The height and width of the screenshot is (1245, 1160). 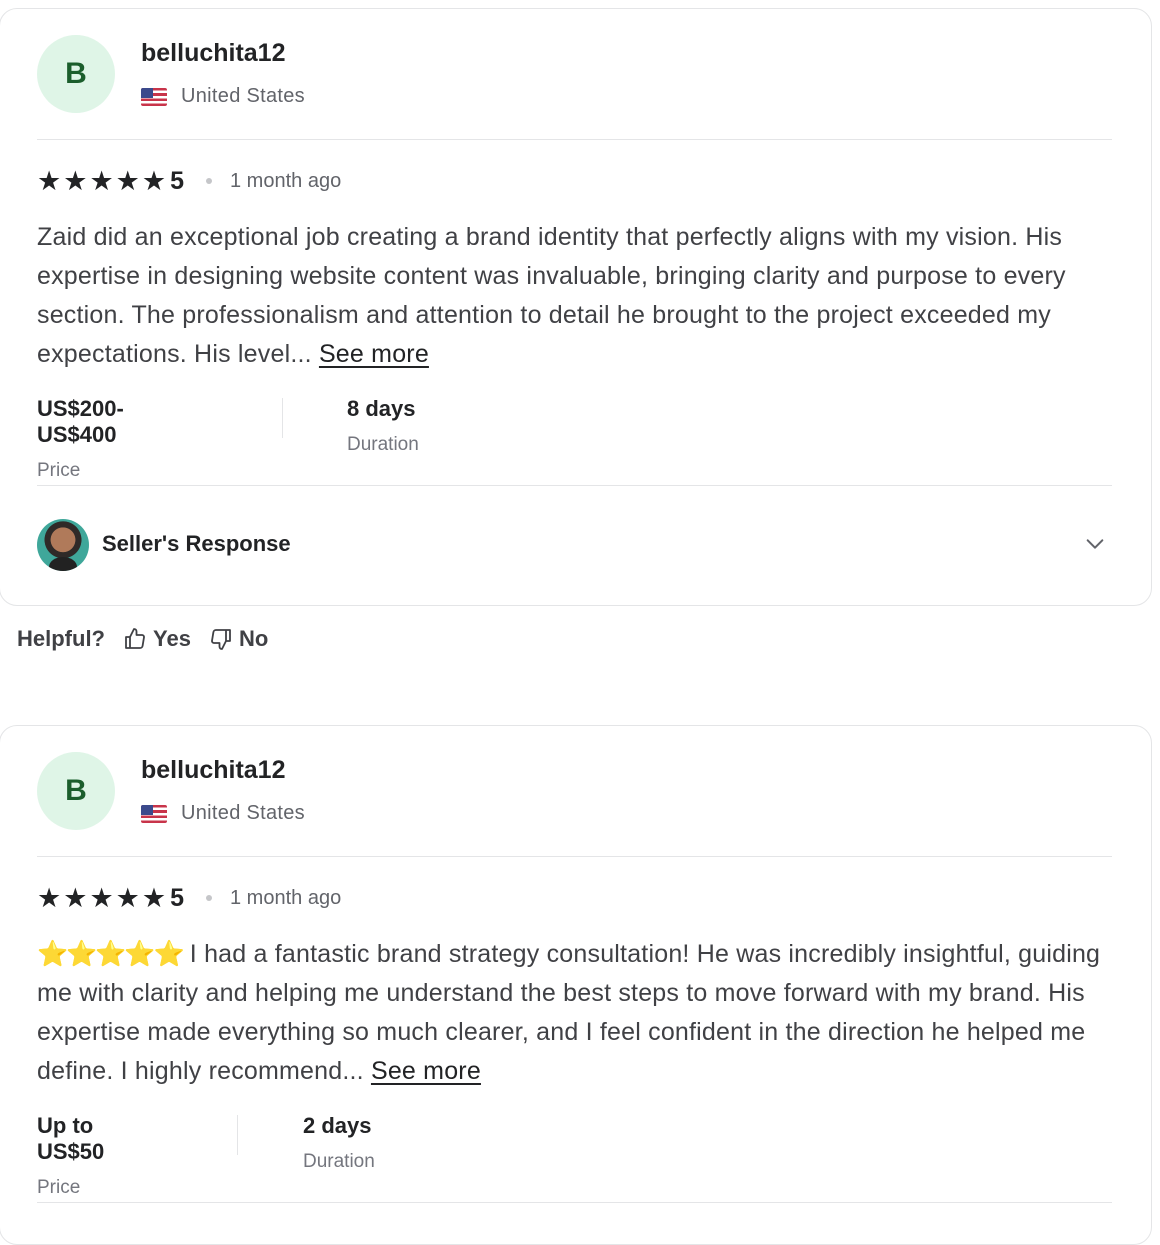 I want to click on price-info: Up to US$50 Price, so click(x=70, y=1156).